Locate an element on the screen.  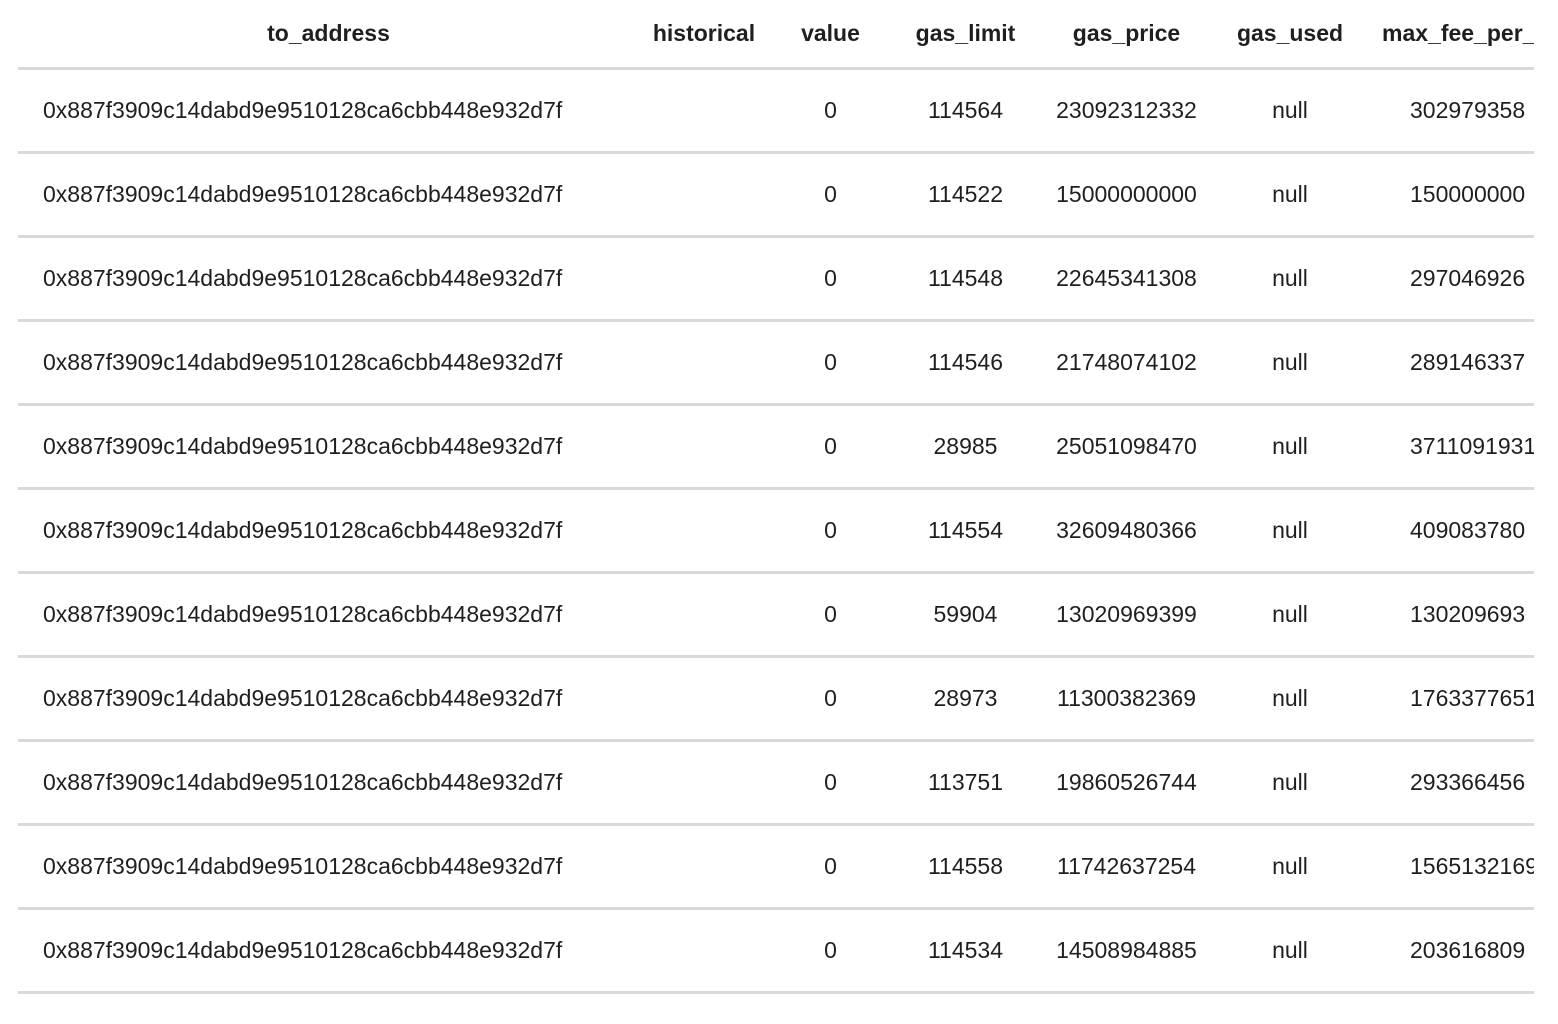
cell-gas-price: 21748074102 is located at coordinates (1126, 363).